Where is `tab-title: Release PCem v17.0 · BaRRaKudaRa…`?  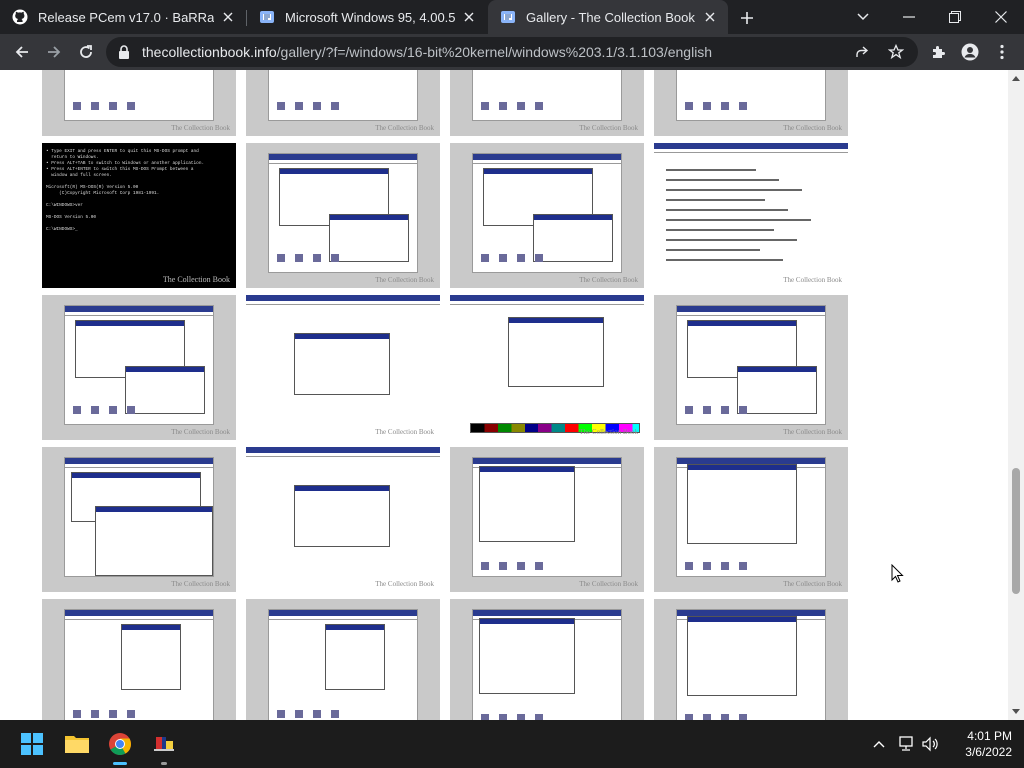
tab-title: Release PCem v17.0 · BaRRaKudaRa… is located at coordinates (126, 17).